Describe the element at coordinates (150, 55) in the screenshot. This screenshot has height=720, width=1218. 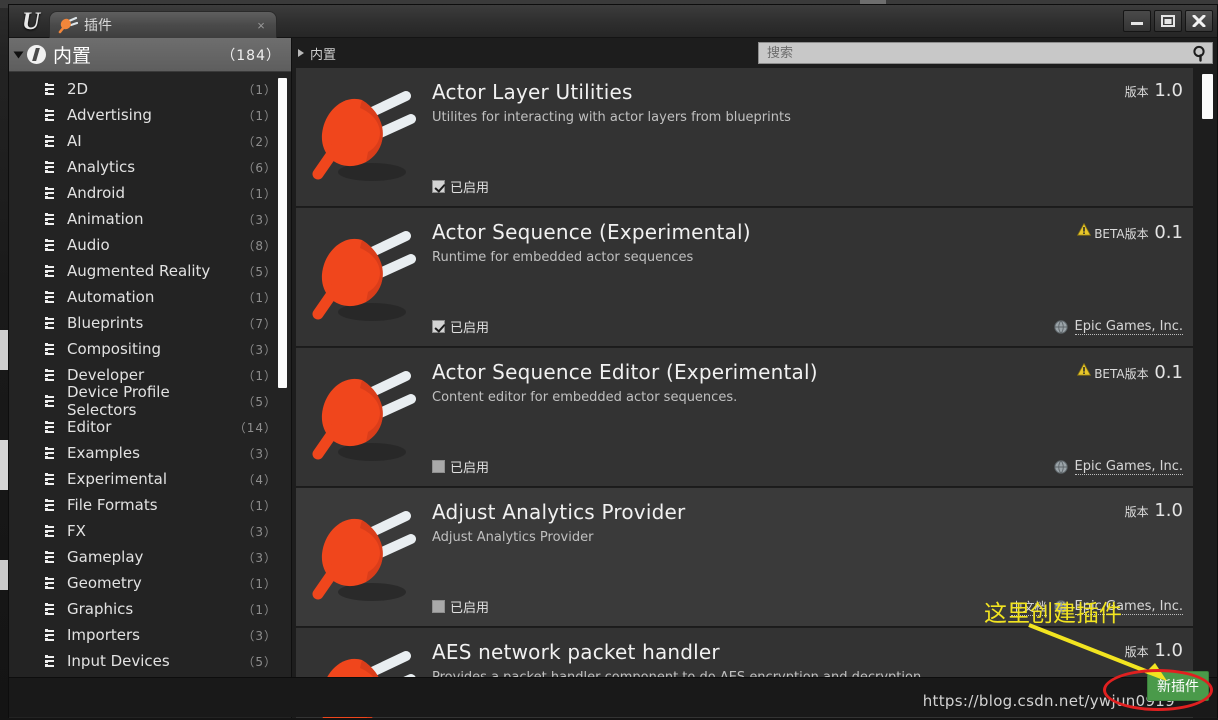
I see `sidebar-header-builtin: 内置 （184）` at that location.